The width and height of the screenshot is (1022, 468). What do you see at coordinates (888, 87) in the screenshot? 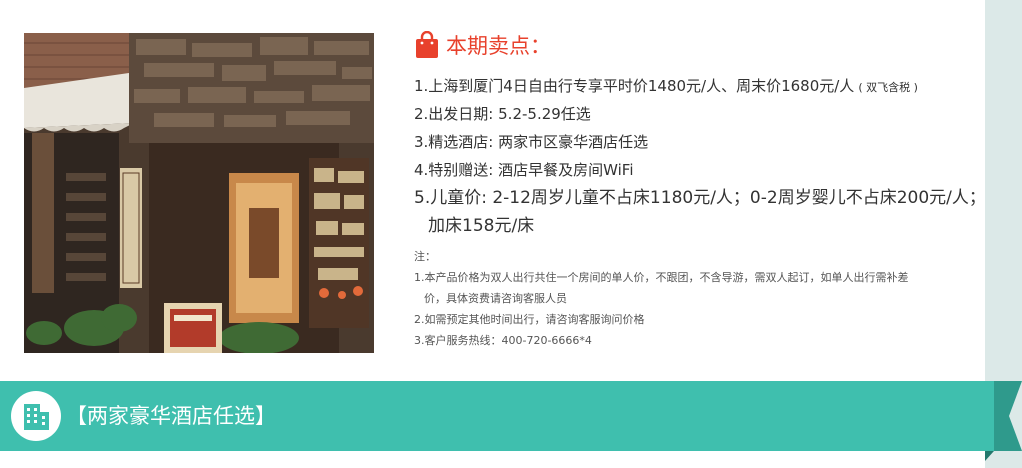
I see `point-note: ( 双飞含税 )` at bounding box center [888, 87].